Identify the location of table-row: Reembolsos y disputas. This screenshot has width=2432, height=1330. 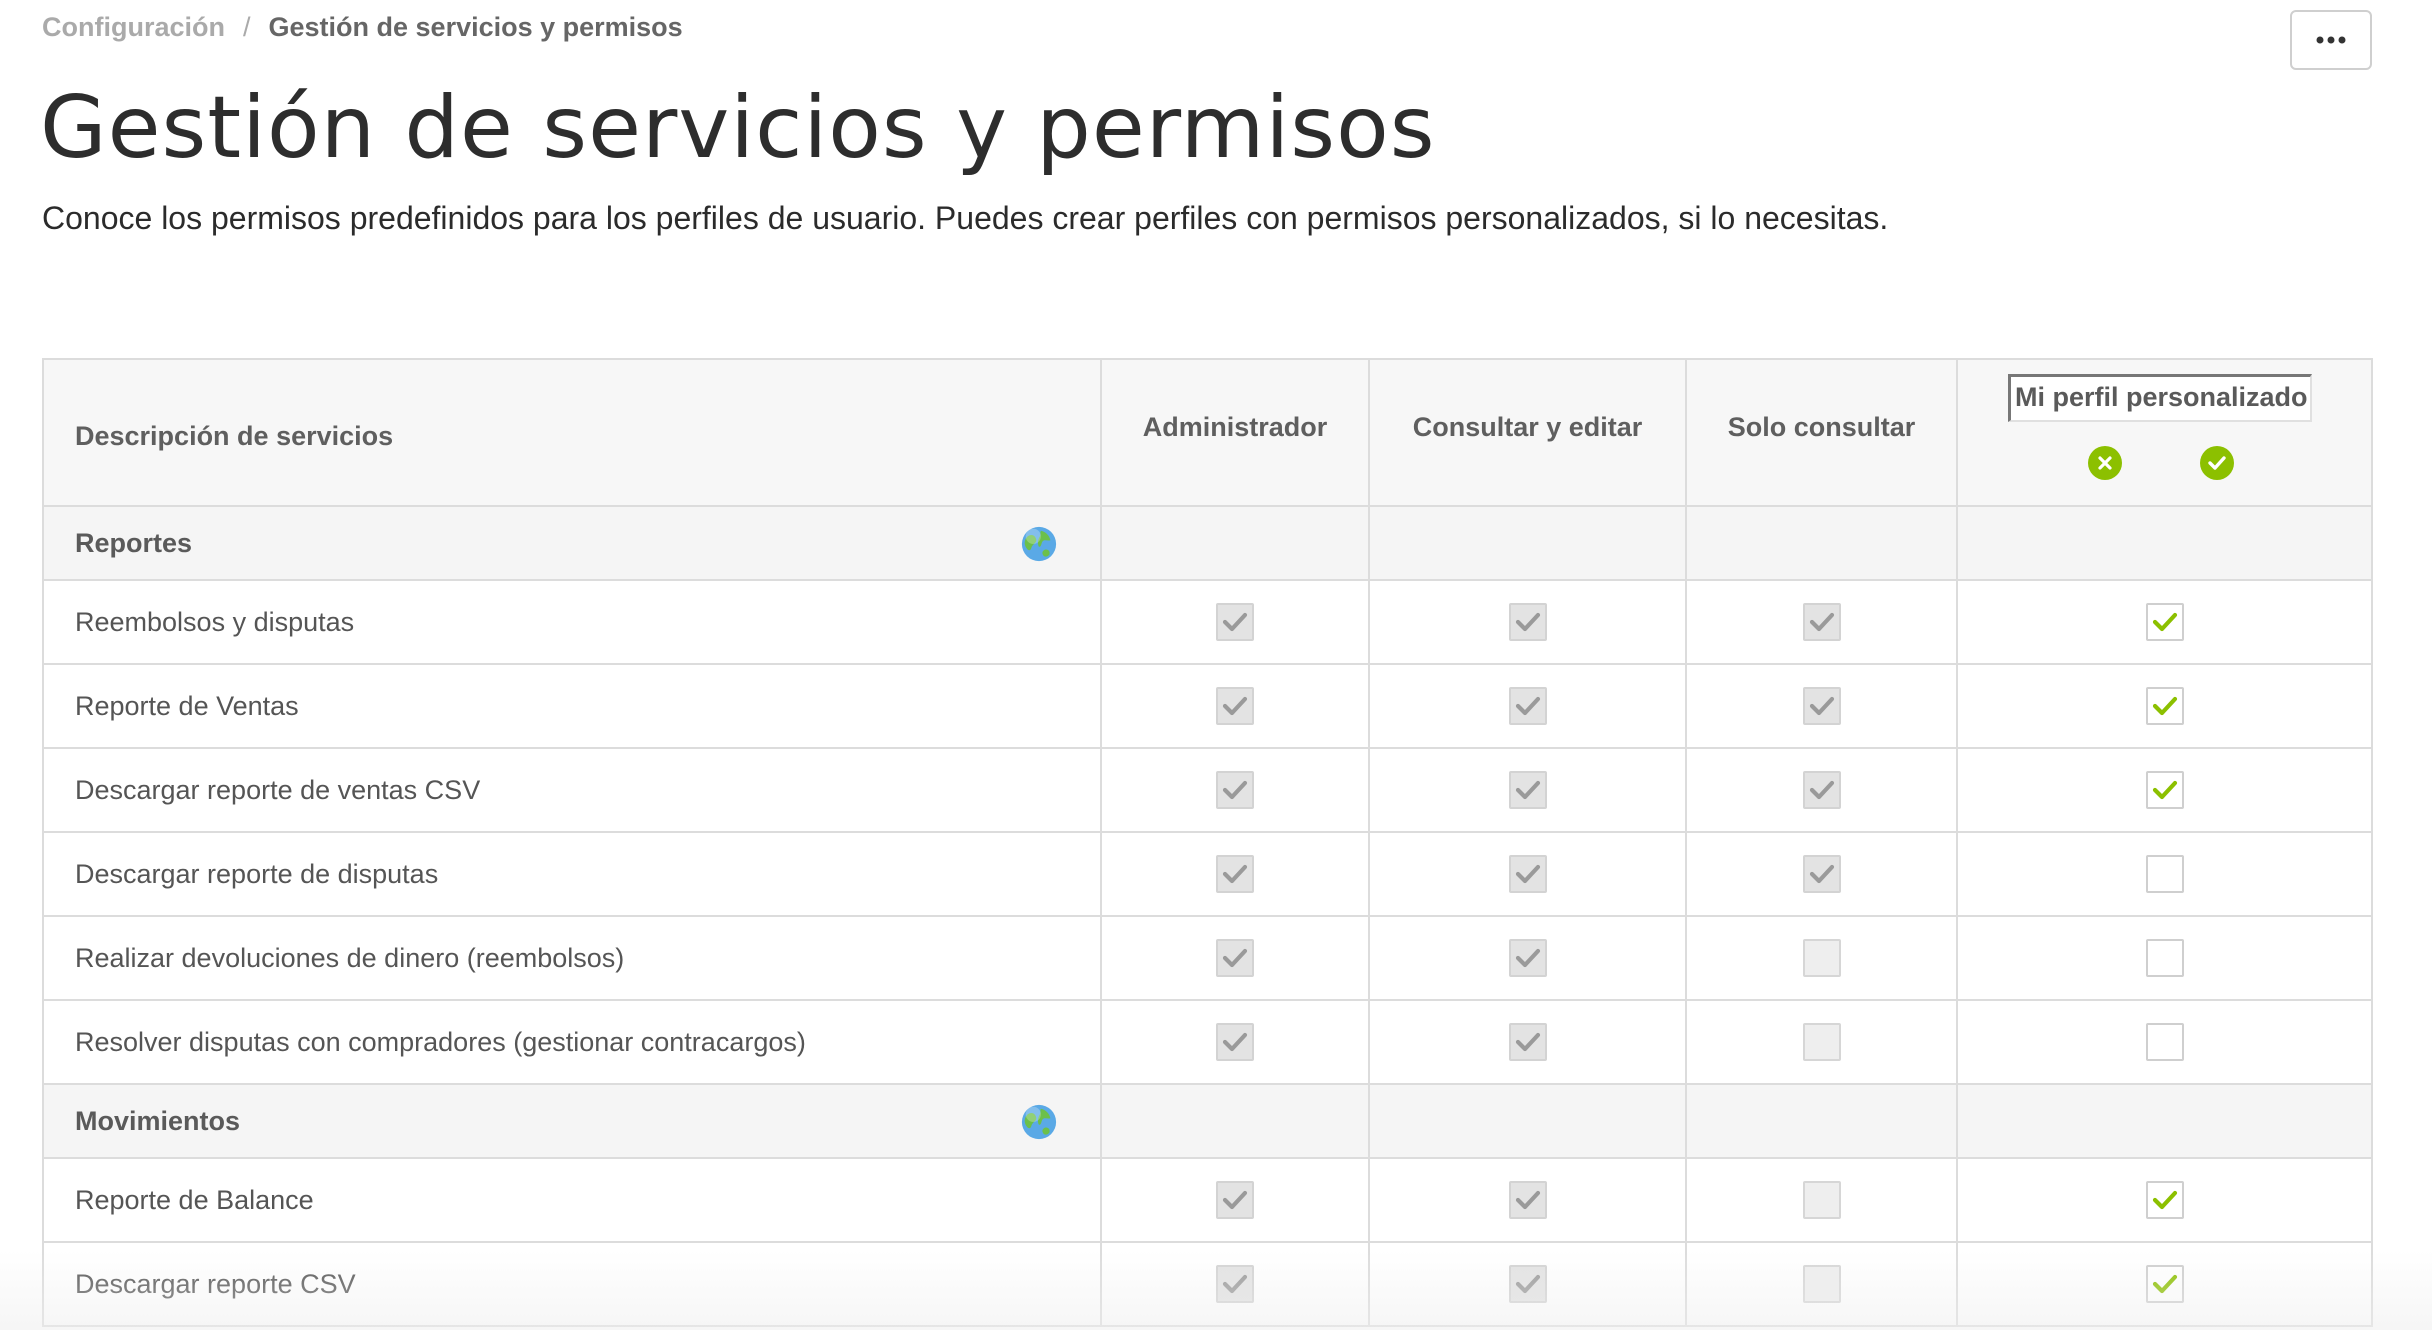
(1207, 622).